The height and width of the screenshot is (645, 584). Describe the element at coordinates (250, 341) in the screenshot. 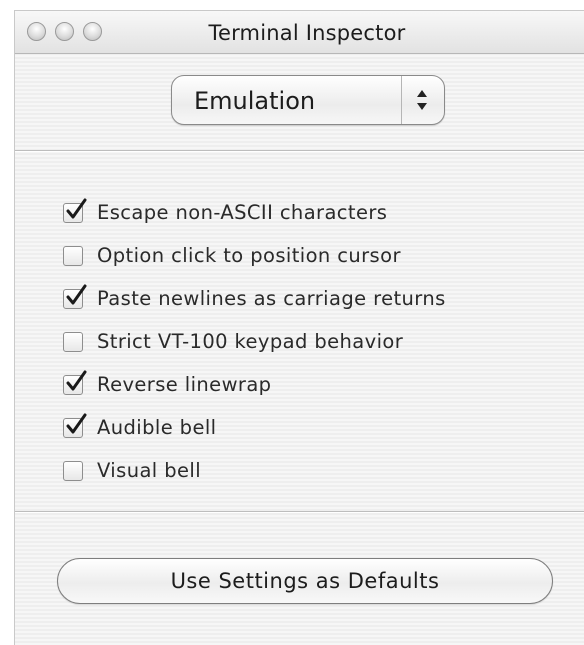

I see `option-label: Strict VT-100 keypad behavior` at that location.